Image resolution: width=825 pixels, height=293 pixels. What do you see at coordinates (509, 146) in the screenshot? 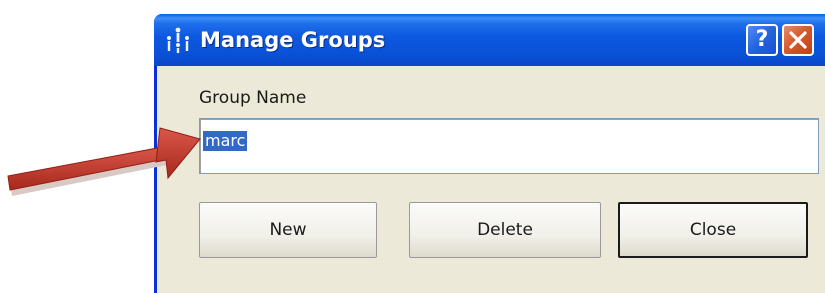
I see `group-name-input: marc` at bounding box center [509, 146].